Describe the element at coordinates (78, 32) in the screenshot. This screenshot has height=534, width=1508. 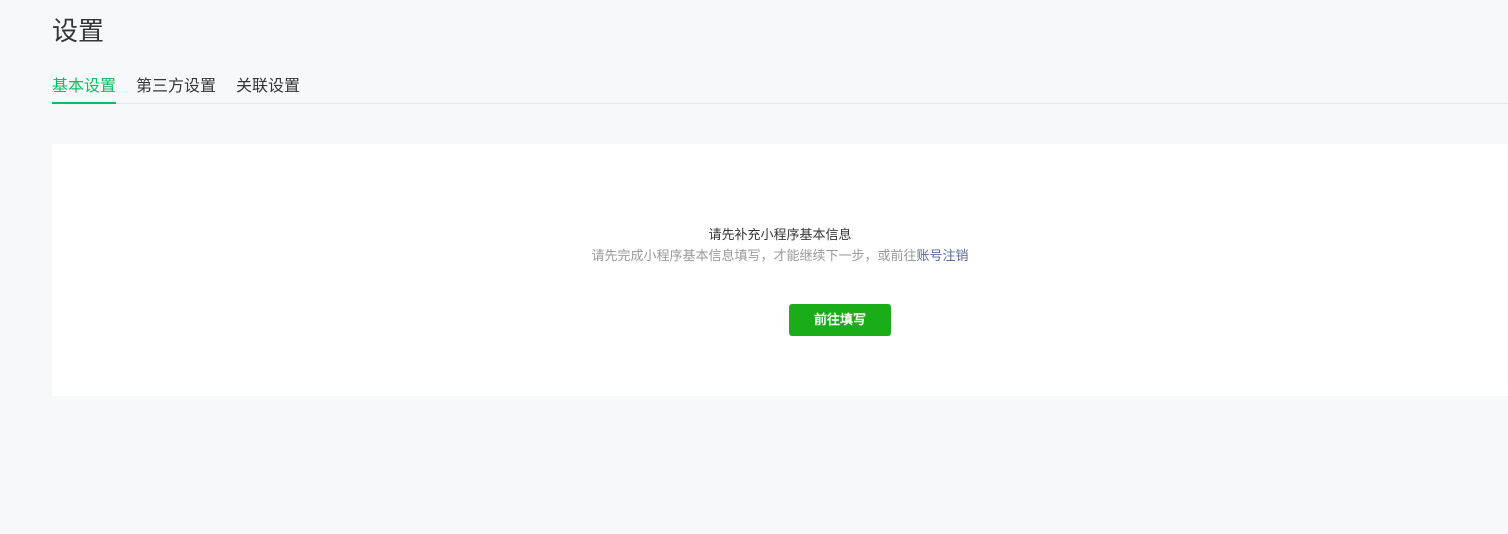
I see `page-title: 设置` at that location.